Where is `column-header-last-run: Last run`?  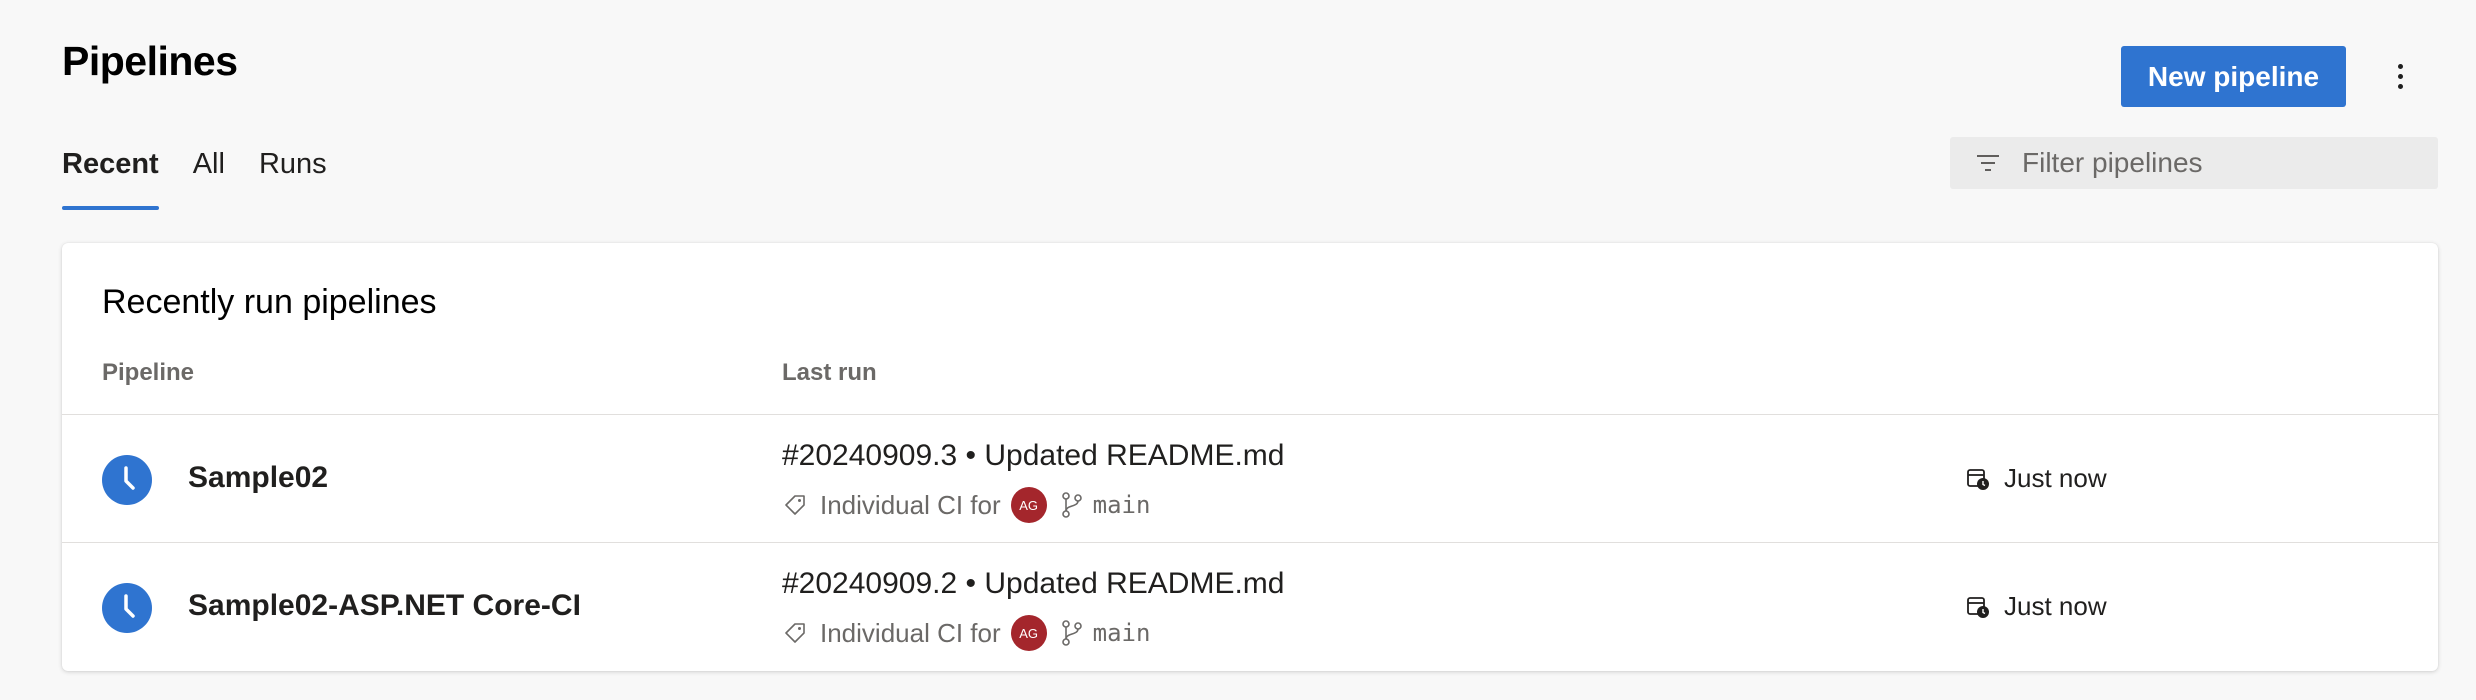
column-header-last-run: Last run is located at coordinates (829, 372).